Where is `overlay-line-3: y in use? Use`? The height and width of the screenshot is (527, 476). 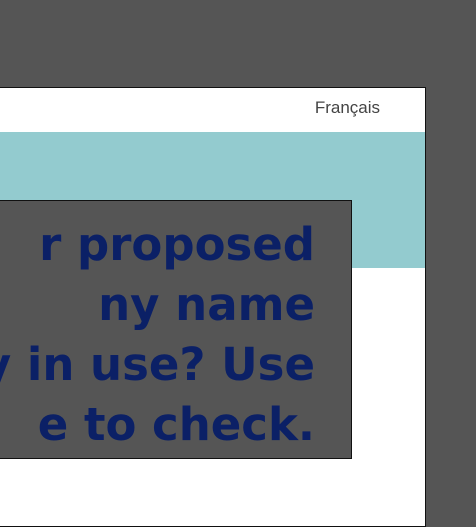 overlay-line-3: y in use? Use is located at coordinates (157, 364).